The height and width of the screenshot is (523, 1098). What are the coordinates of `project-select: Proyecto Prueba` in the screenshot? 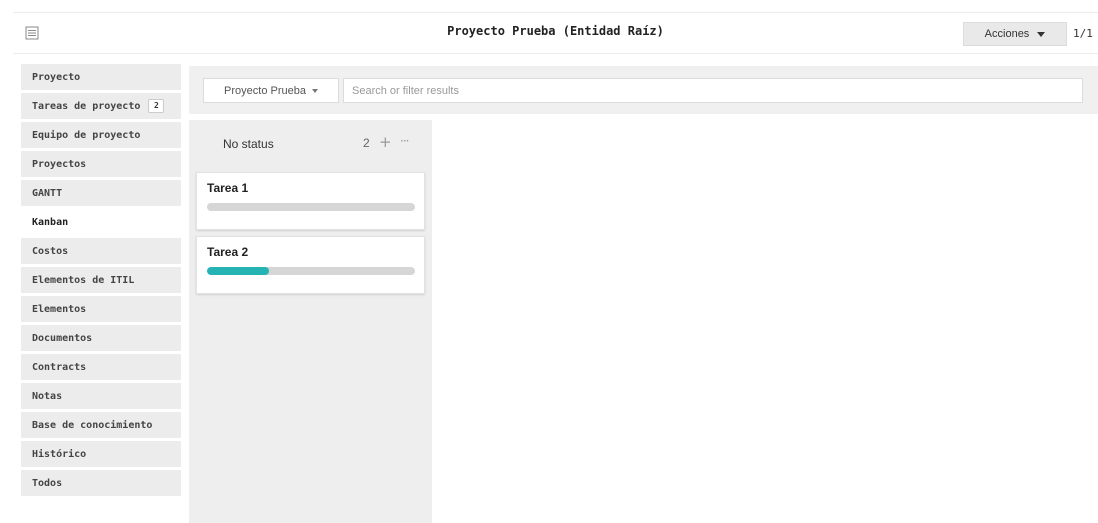 It's located at (271, 90).